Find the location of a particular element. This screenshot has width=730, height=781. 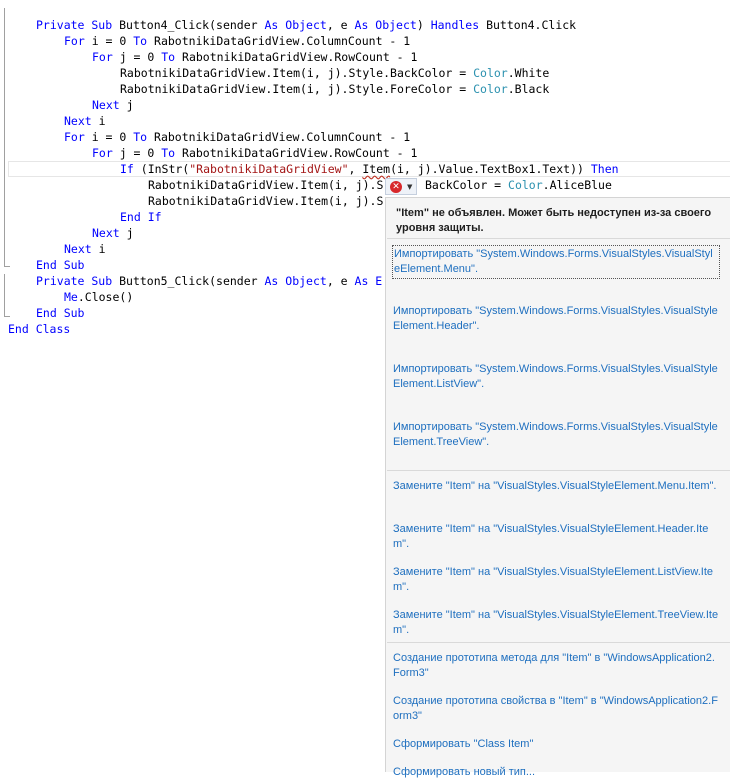

code-token: (InStr( is located at coordinates (165, 169).